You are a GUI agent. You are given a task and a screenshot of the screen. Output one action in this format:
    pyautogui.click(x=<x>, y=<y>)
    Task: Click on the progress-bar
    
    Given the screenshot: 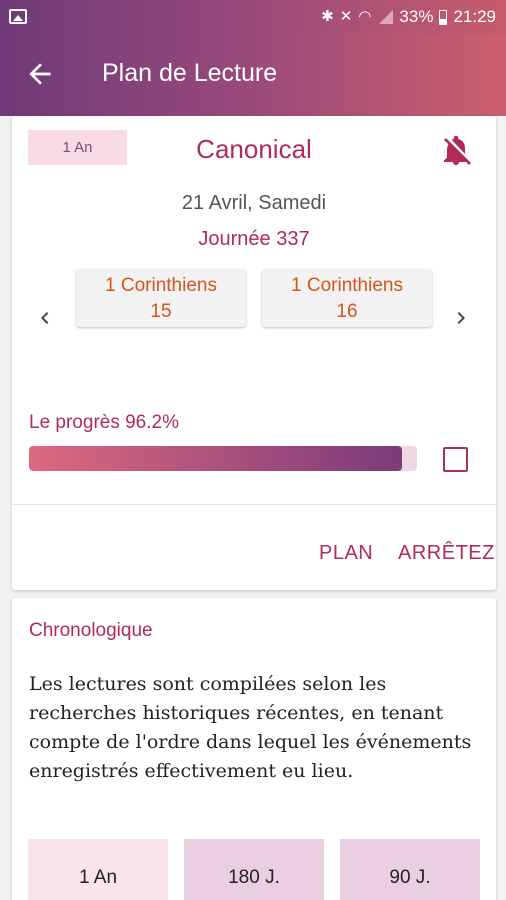 What is the action you would take?
    pyautogui.click(x=223, y=458)
    